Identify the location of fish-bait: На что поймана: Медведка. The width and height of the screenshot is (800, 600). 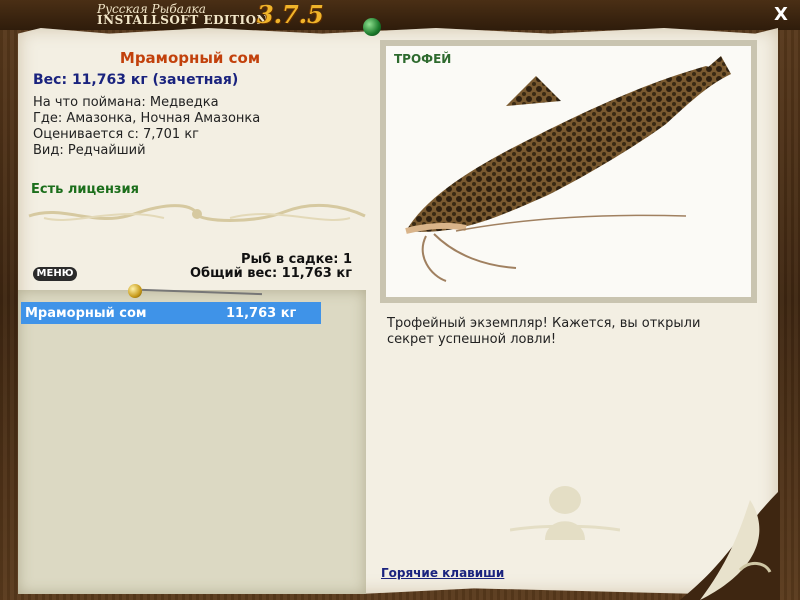
(126, 102).